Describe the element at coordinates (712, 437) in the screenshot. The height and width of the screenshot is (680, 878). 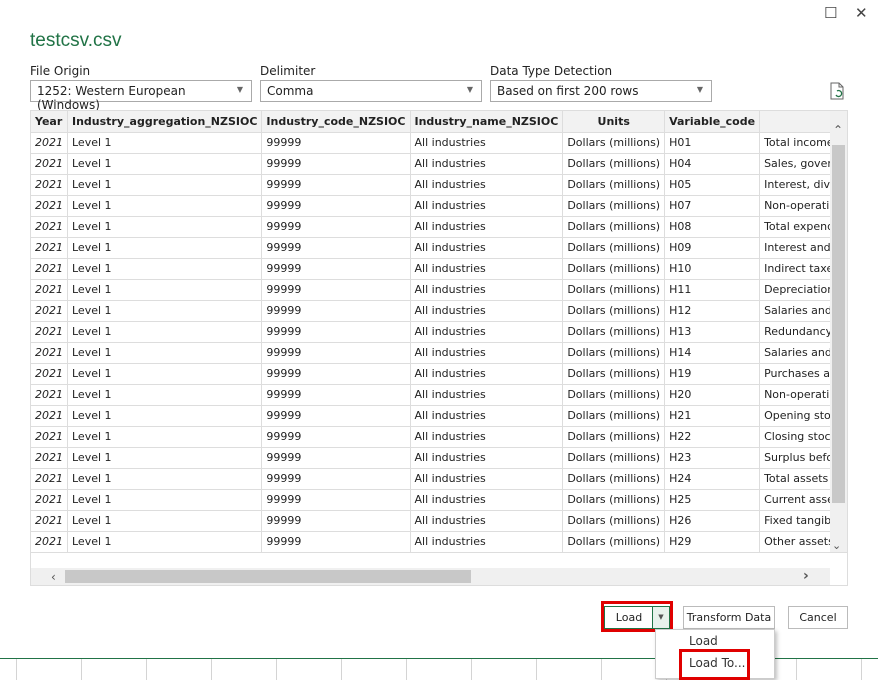
I see `table-cell: H22` at that location.